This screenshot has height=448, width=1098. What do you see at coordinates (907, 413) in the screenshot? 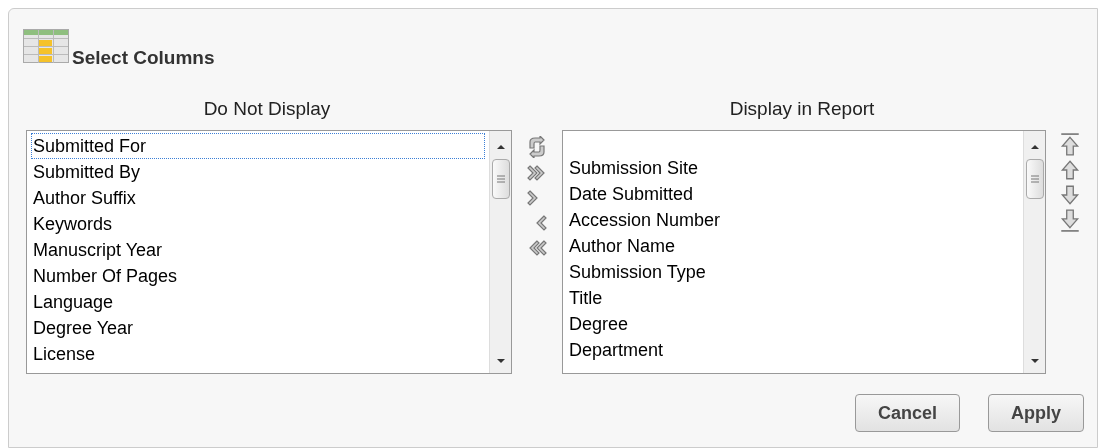
I see `cancel-button: Cancel` at bounding box center [907, 413].